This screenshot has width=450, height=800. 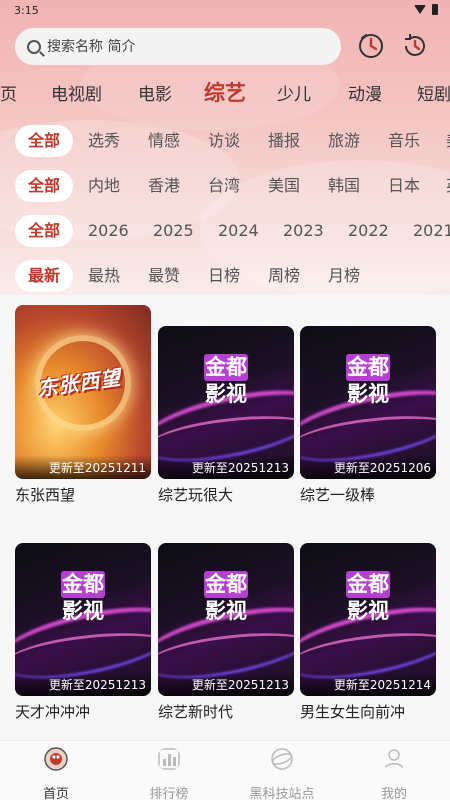 What do you see at coordinates (353, 712) in the screenshot?
I see `card-title: 男生女生向前冲` at bounding box center [353, 712].